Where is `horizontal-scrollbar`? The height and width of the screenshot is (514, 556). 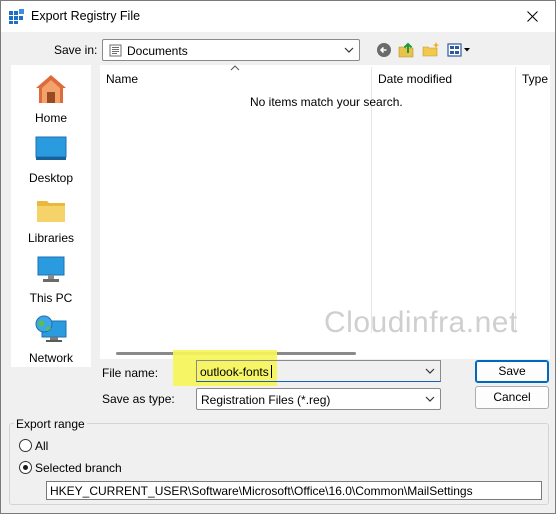
horizontal-scrollbar is located at coordinates (325, 353).